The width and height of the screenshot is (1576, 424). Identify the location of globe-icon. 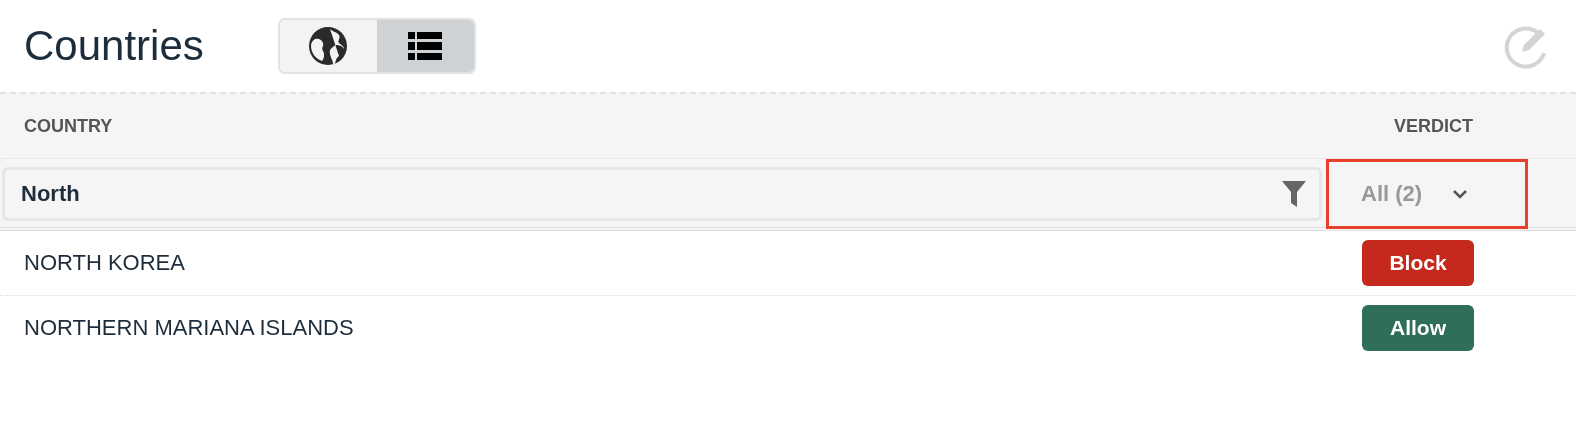
(328, 46).